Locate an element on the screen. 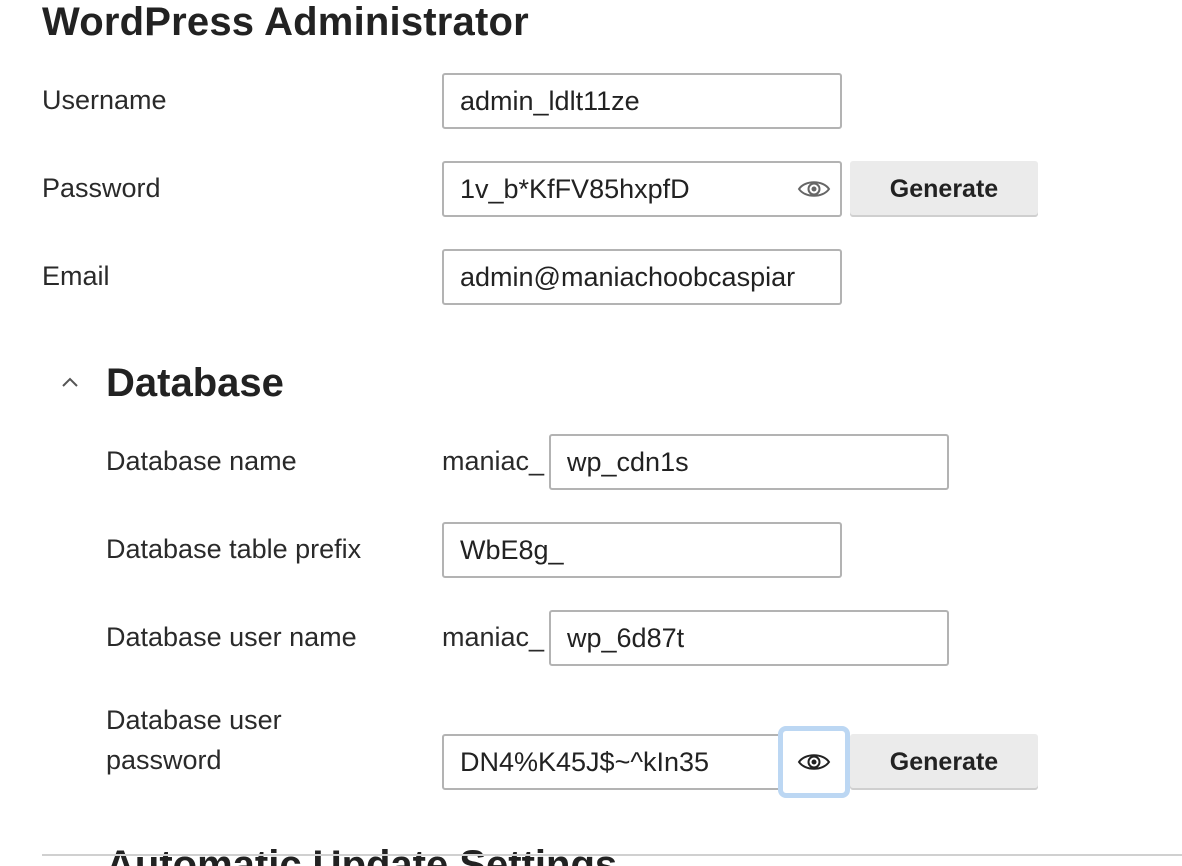  collapse-database-toggle is located at coordinates (70, 382).